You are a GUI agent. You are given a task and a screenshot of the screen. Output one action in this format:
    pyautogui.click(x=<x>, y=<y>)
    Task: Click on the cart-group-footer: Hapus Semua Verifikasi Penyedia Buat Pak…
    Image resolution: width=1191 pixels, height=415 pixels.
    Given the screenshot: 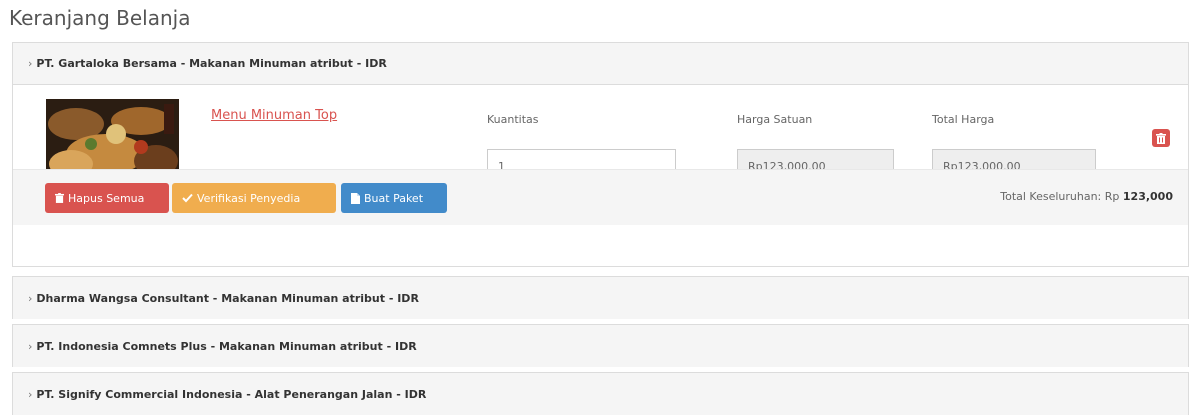 What is the action you would take?
    pyautogui.click(x=600, y=197)
    